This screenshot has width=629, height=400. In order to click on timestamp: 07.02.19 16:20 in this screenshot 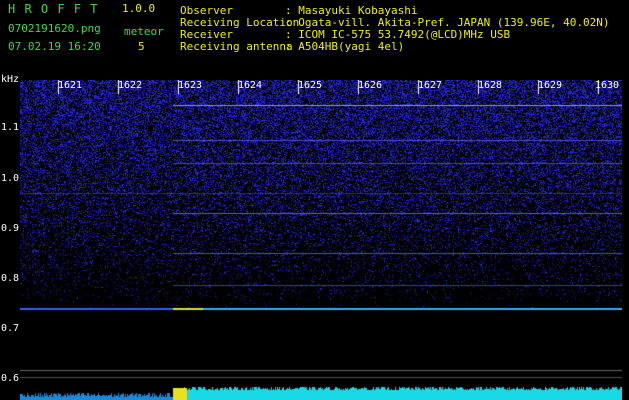, I will do `click(54, 46)`.